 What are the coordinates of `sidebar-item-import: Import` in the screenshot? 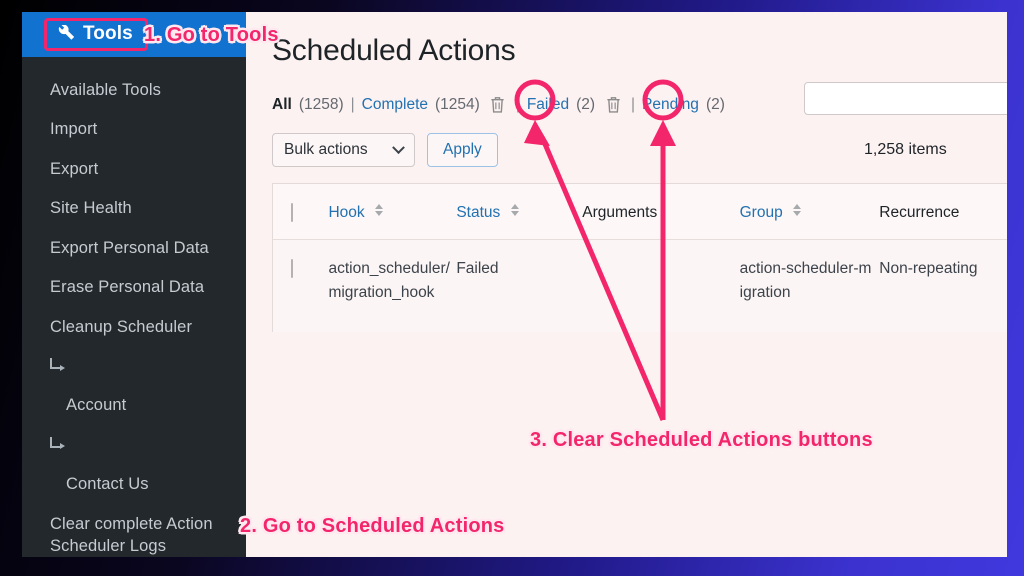 It's located at (134, 129).